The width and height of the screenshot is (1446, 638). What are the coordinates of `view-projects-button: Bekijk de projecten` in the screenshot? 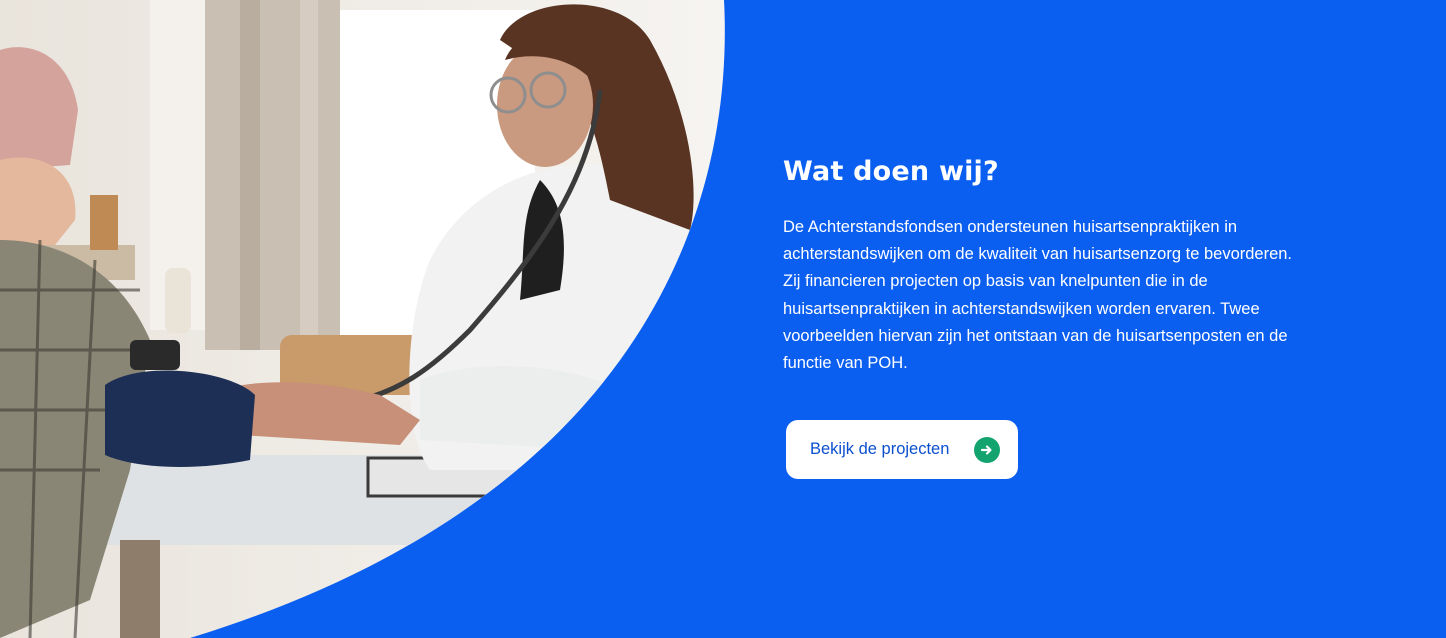 It's located at (902, 449).